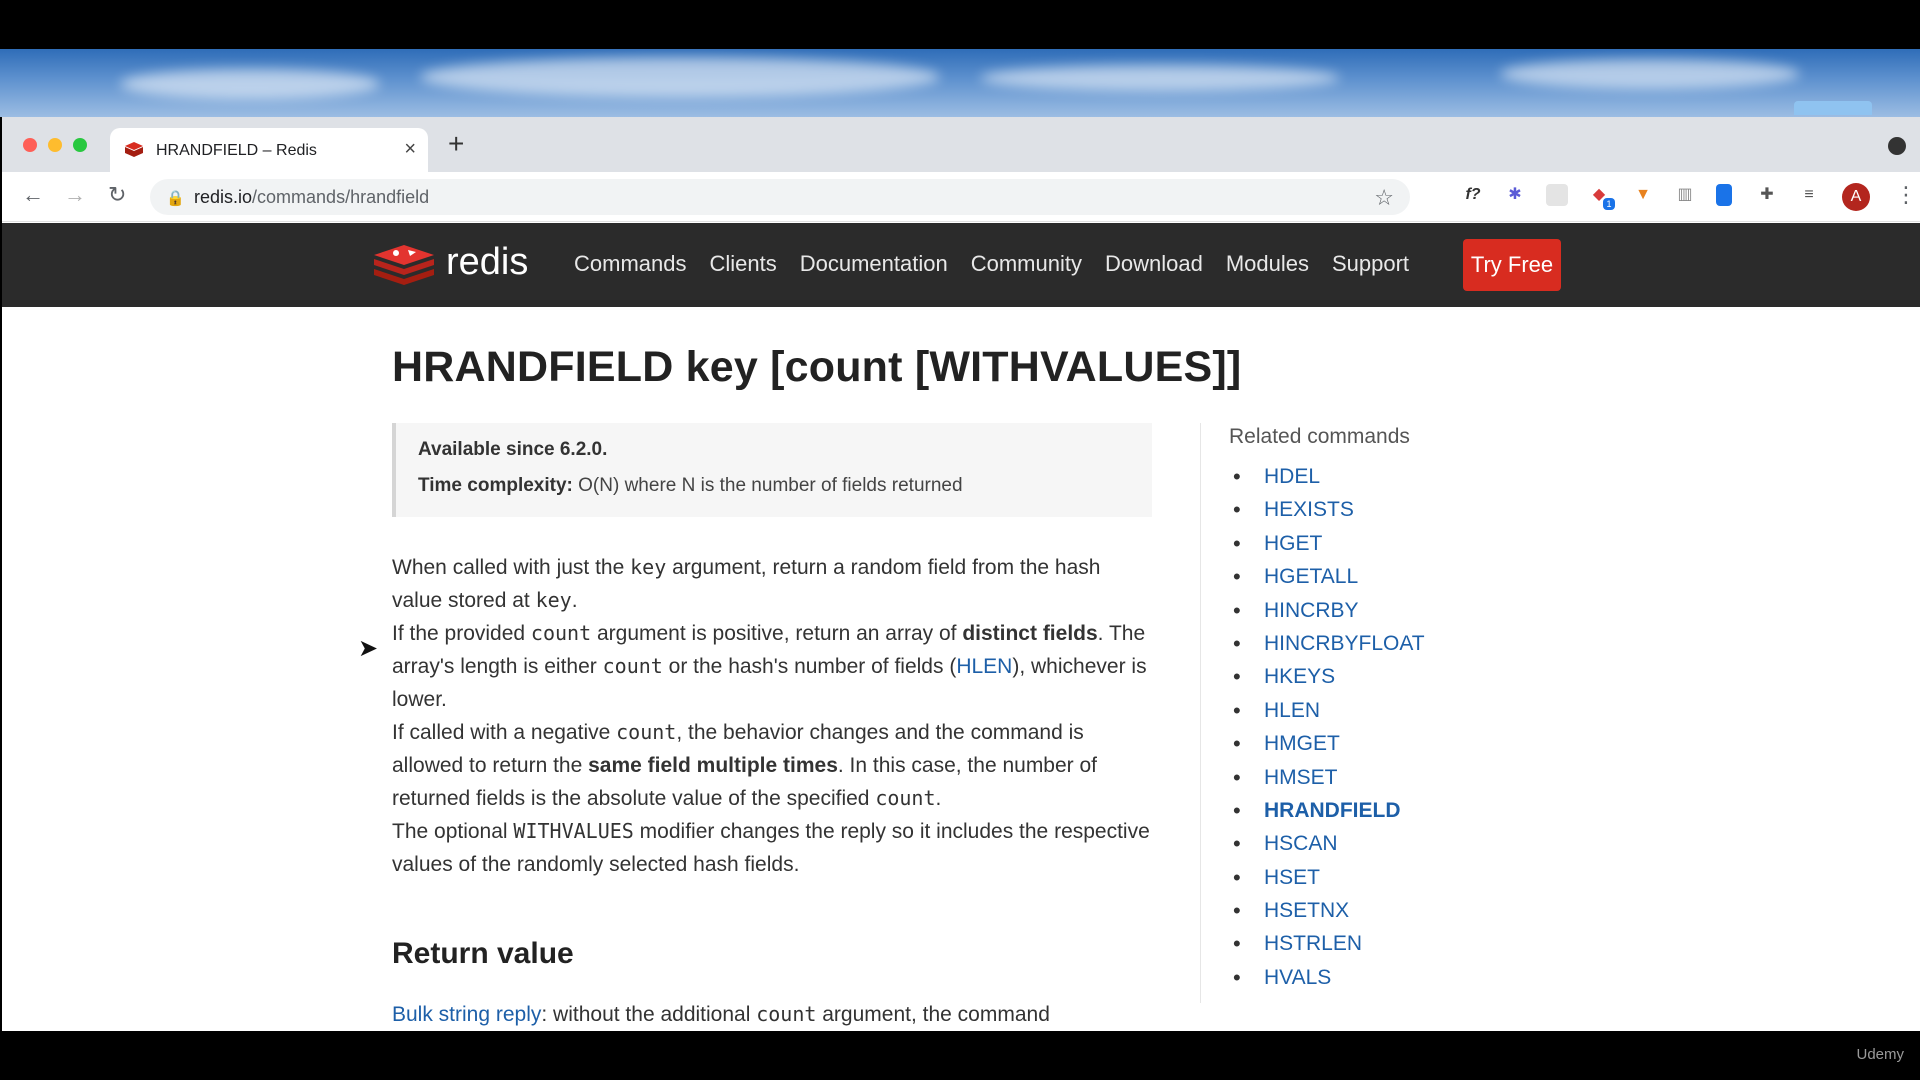 The image size is (1920, 1080). Describe the element at coordinates (1609, 204) in the screenshot. I see `extension-badge: 1` at that location.